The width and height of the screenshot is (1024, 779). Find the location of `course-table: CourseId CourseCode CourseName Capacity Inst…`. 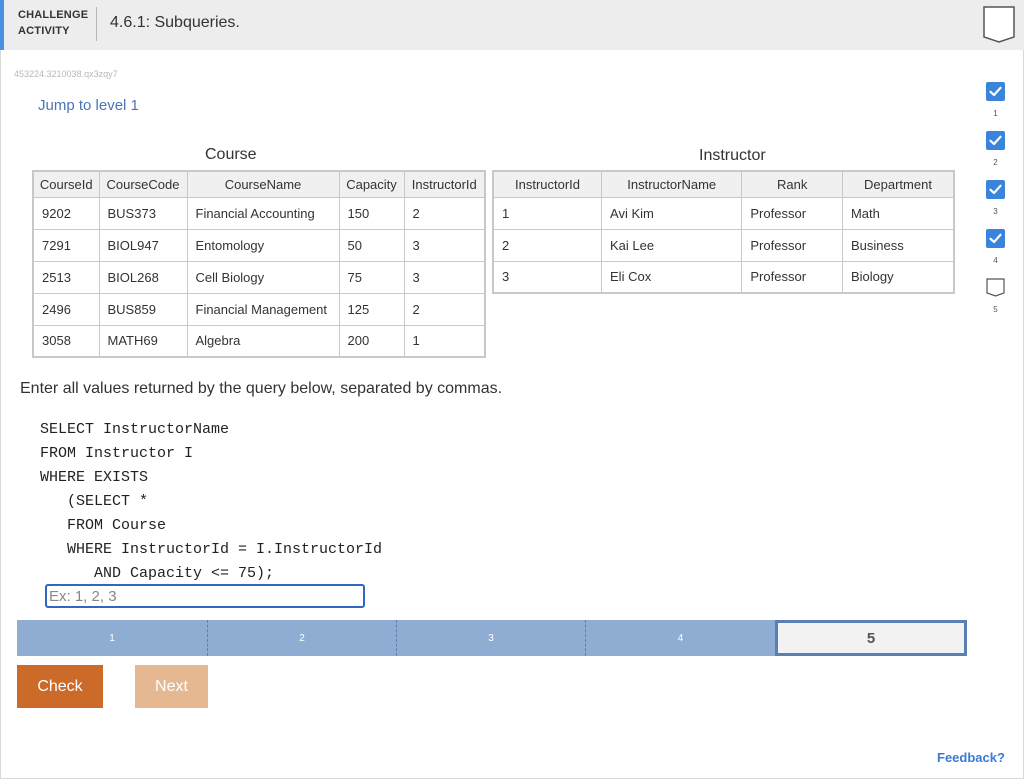

course-table: CourseId CourseCode CourseName Capacity Inst… is located at coordinates (259, 264).